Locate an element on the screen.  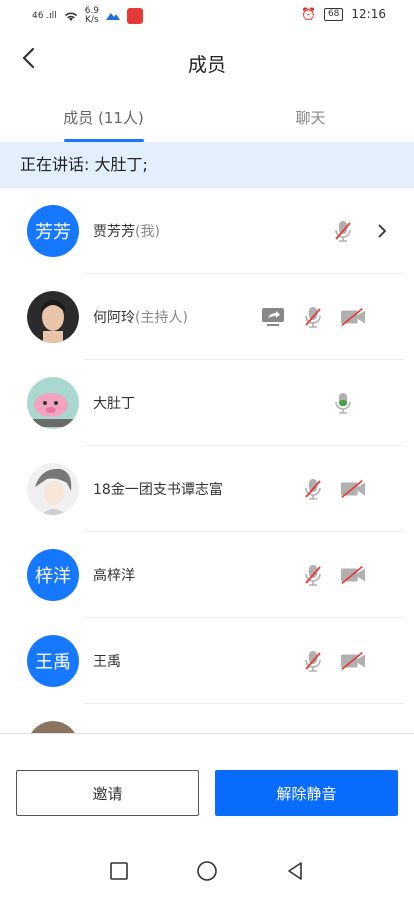
member-name-text: 王禹 is located at coordinates (107, 662).